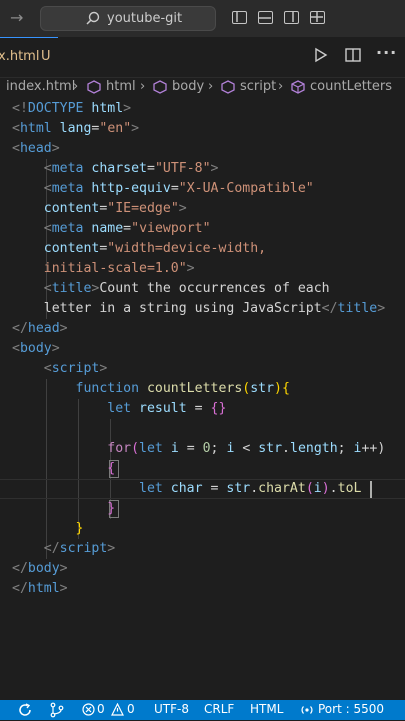  Describe the element at coordinates (131, 709) in the screenshot. I see `warning-count: 0` at that location.